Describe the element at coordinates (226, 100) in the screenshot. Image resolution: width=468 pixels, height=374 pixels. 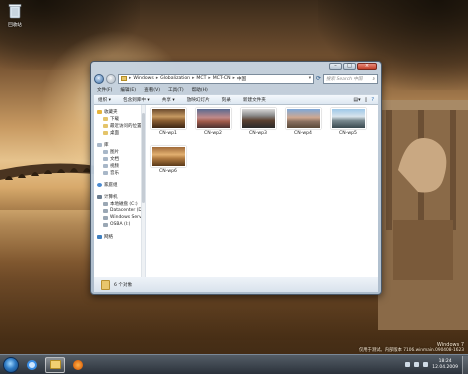
I see `burn-button: 刻录` at that location.